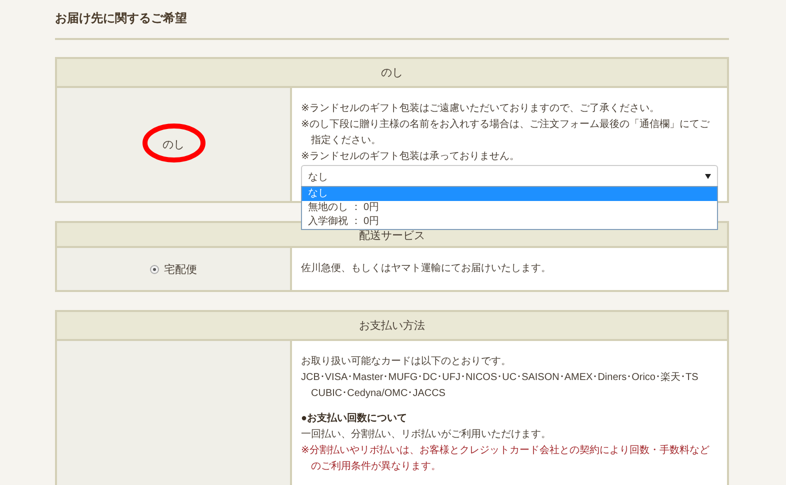 The width and height of the screenshot is (786, 485). Describe the element at coordinates (406, 361) in the screenshot. I see `description-text: お取り扱い可能なカードは以下のとおりです。` at that location.